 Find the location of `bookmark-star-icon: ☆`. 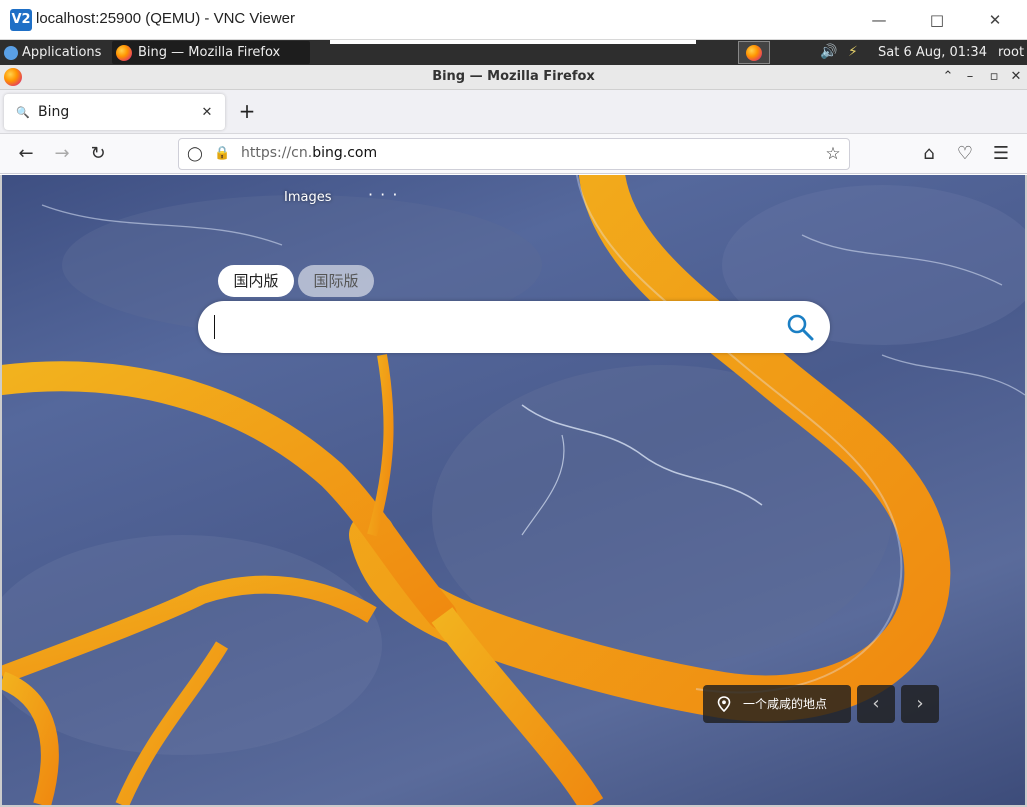

bookmark-star-icon: ☆ is located at coordinates (833, 154).